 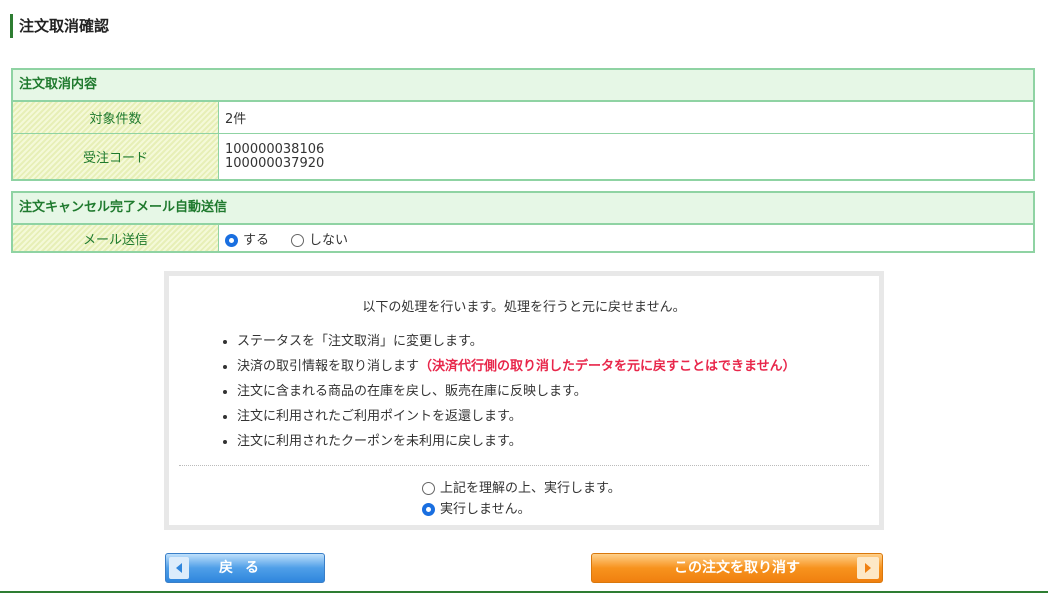 I want to click on code-values: 100000038106 100000037920, so click(x=274, y=156).